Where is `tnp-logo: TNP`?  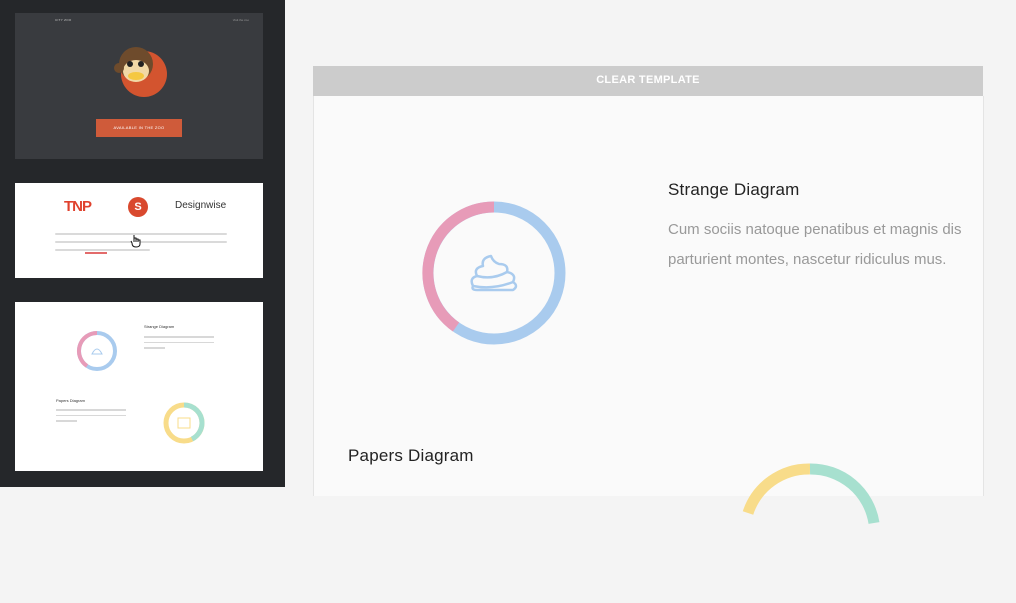
tnp-logo: TNP is located at coordinates (78, 206).